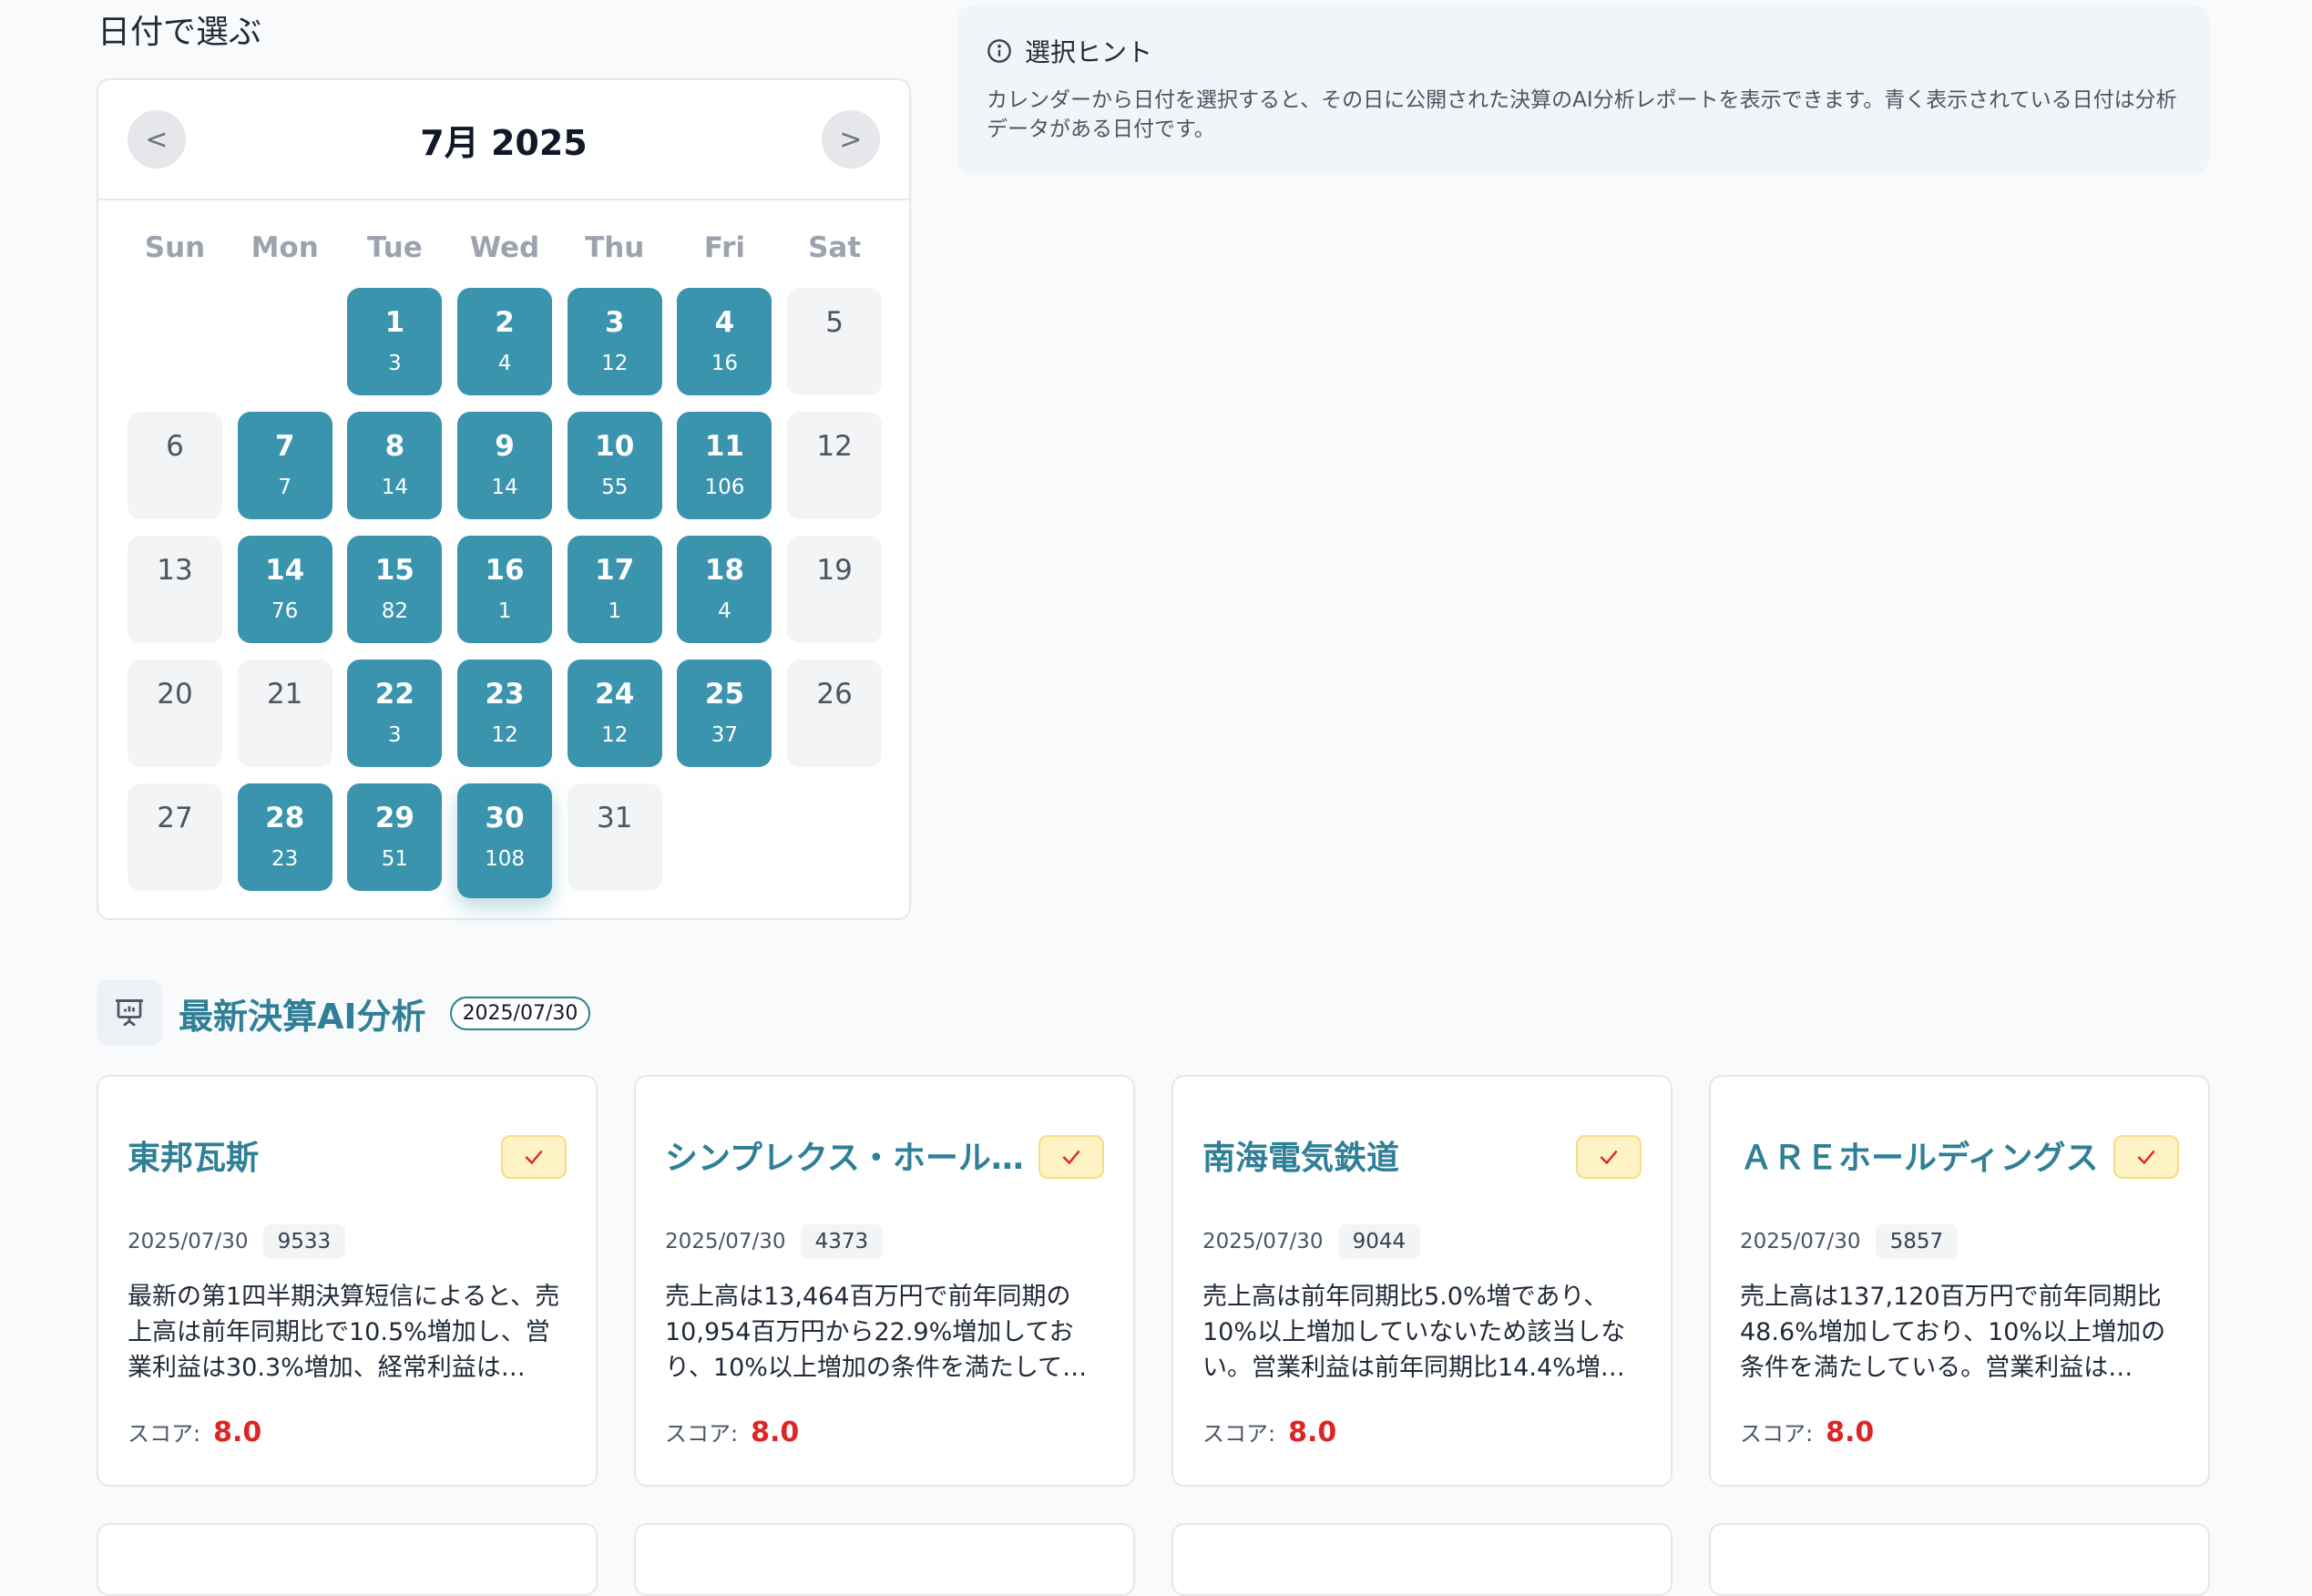 This screenshot has height=1596, width=2312. Describe the element at coordinates (304, 1241) in the screenshot. I see `stock-code-badge: 9533` at that location.